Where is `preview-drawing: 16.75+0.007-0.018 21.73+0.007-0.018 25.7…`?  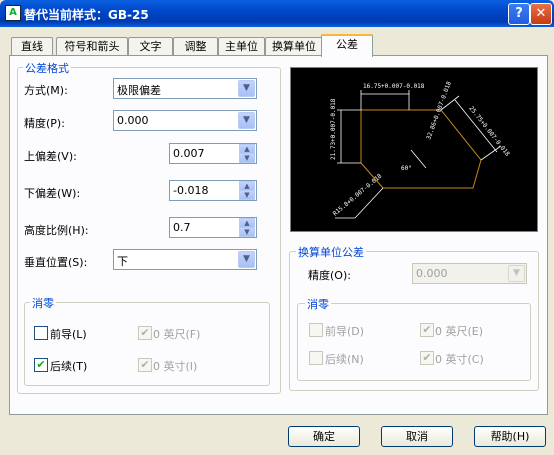
preview-drawing: 16.75+0.007-0.018 21.73+0.007-0.018 25.7… is located at coordinates (420, 149).